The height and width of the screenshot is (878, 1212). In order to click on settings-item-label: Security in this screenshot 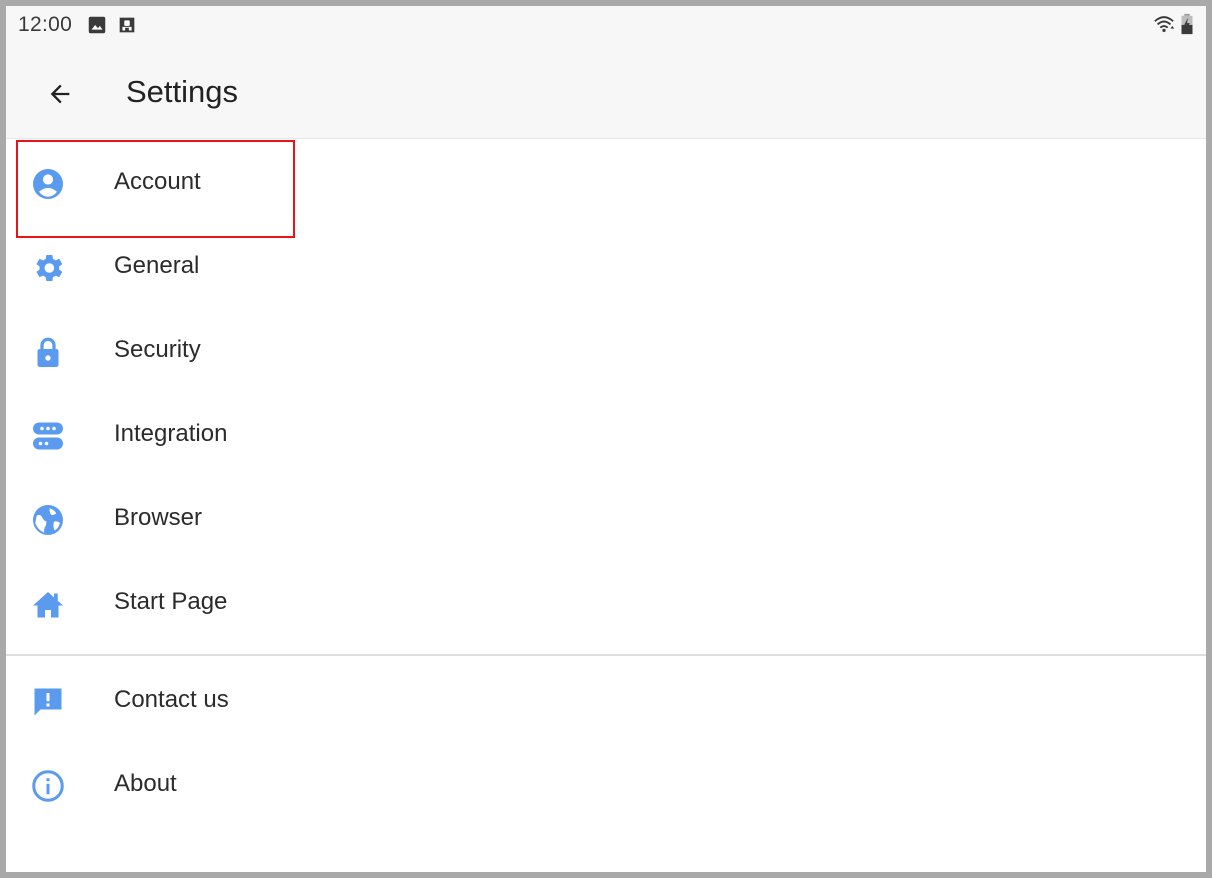, I will do `click(157, 349)`.